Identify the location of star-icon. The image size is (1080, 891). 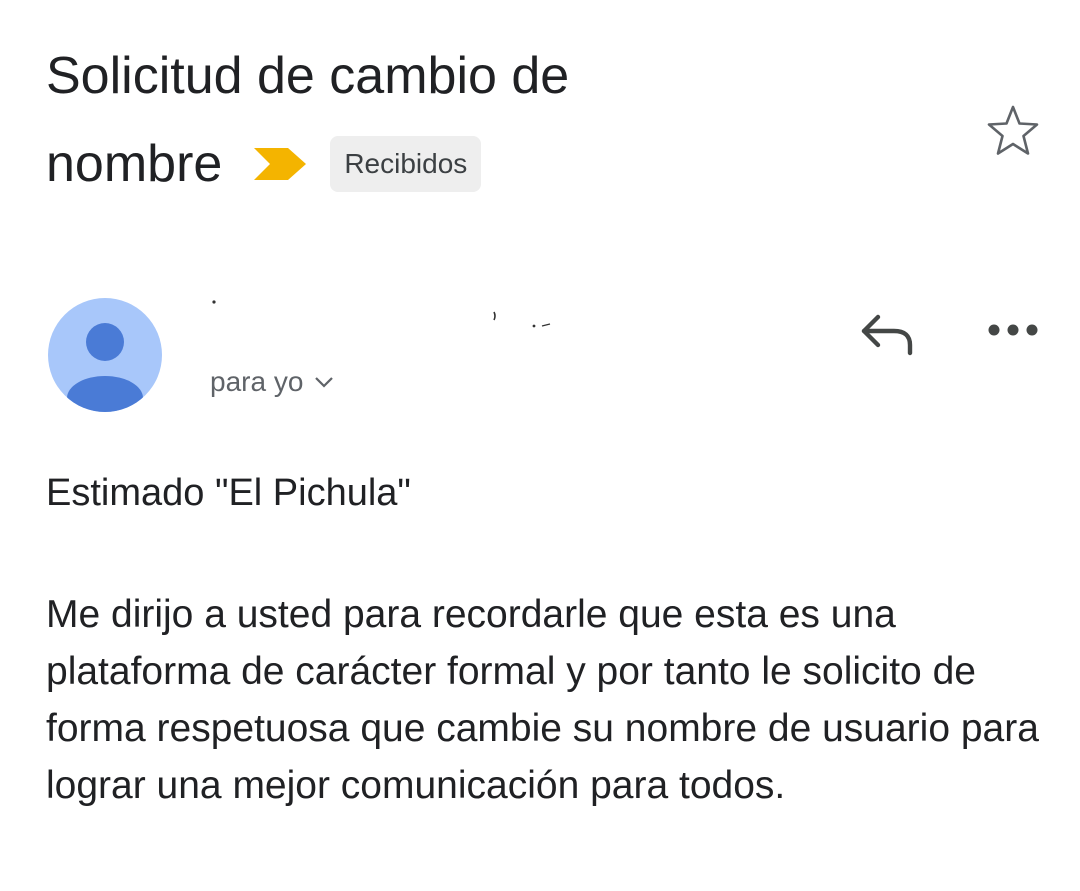
(1013, 131).